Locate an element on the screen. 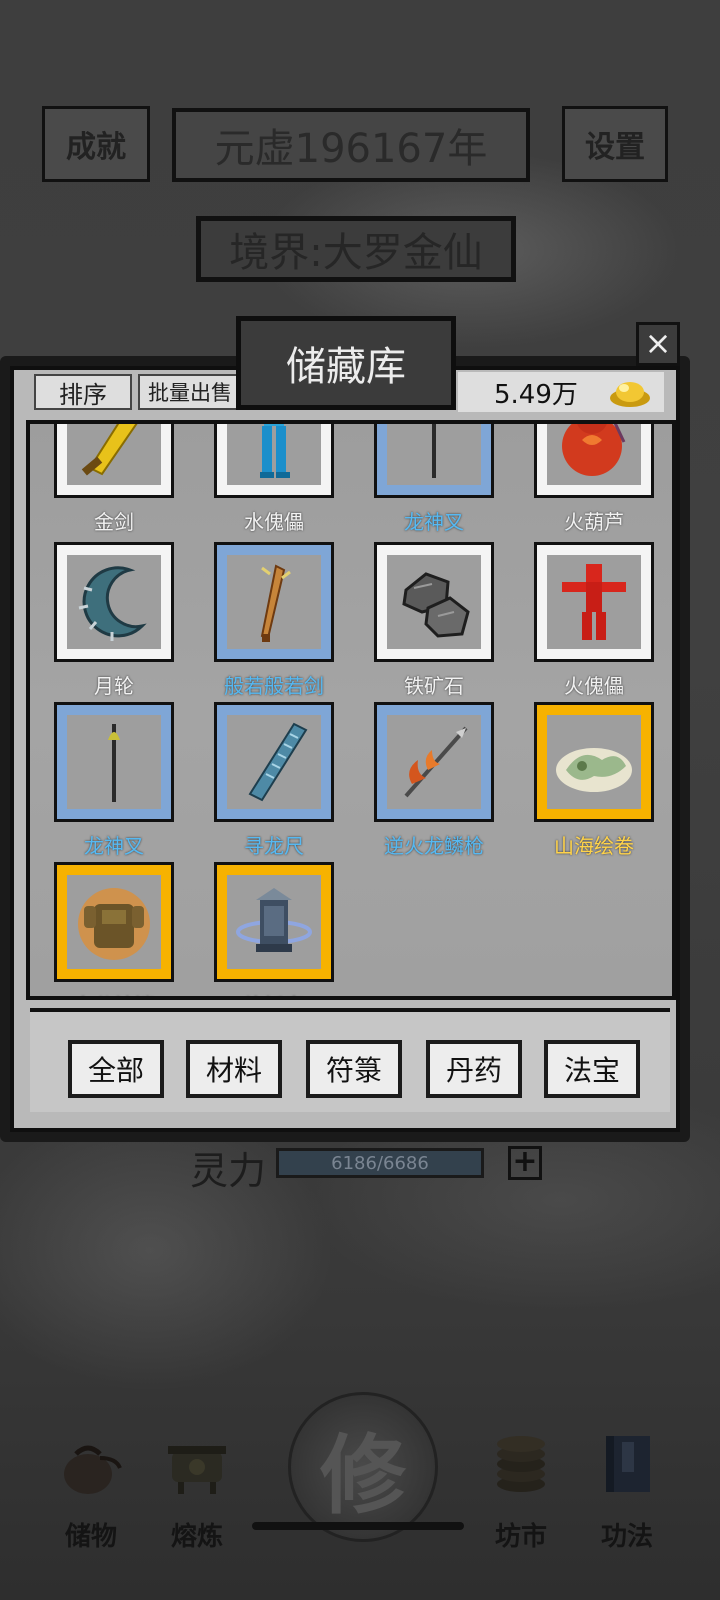 The height and width of the screenshot is (1600, 720). item-slot: 铁矿石 is located at coordinates (434, 620).